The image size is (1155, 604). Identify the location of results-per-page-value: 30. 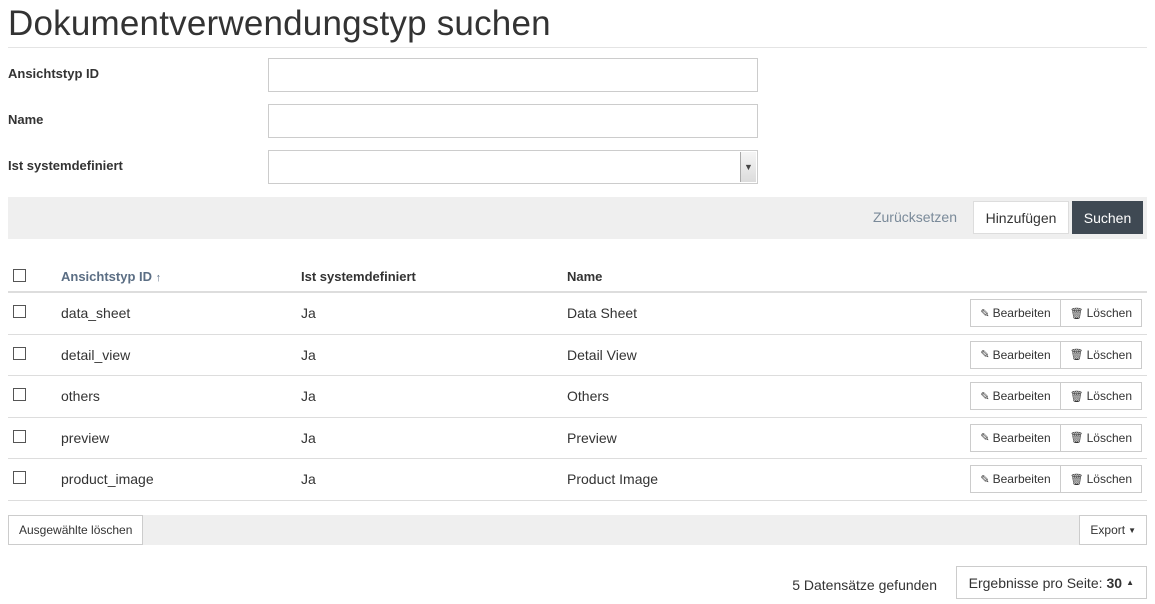
(1114, 582).